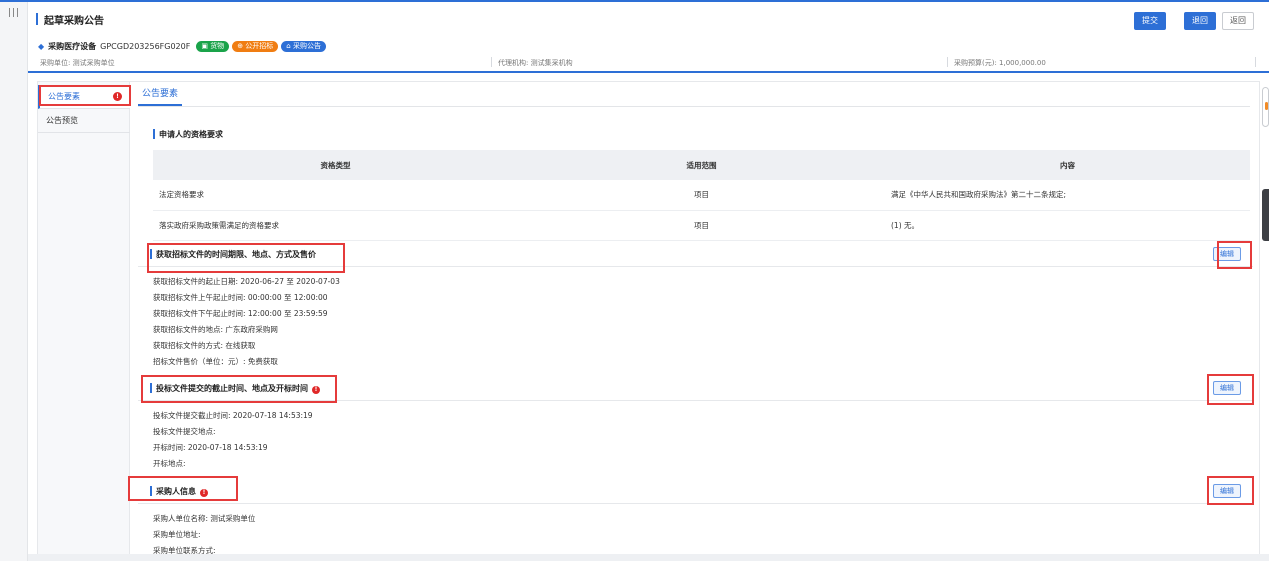  Describe the element at coordinates (74, 21) in the screenshot. I see `page-title: 起草采购公告` at that location.